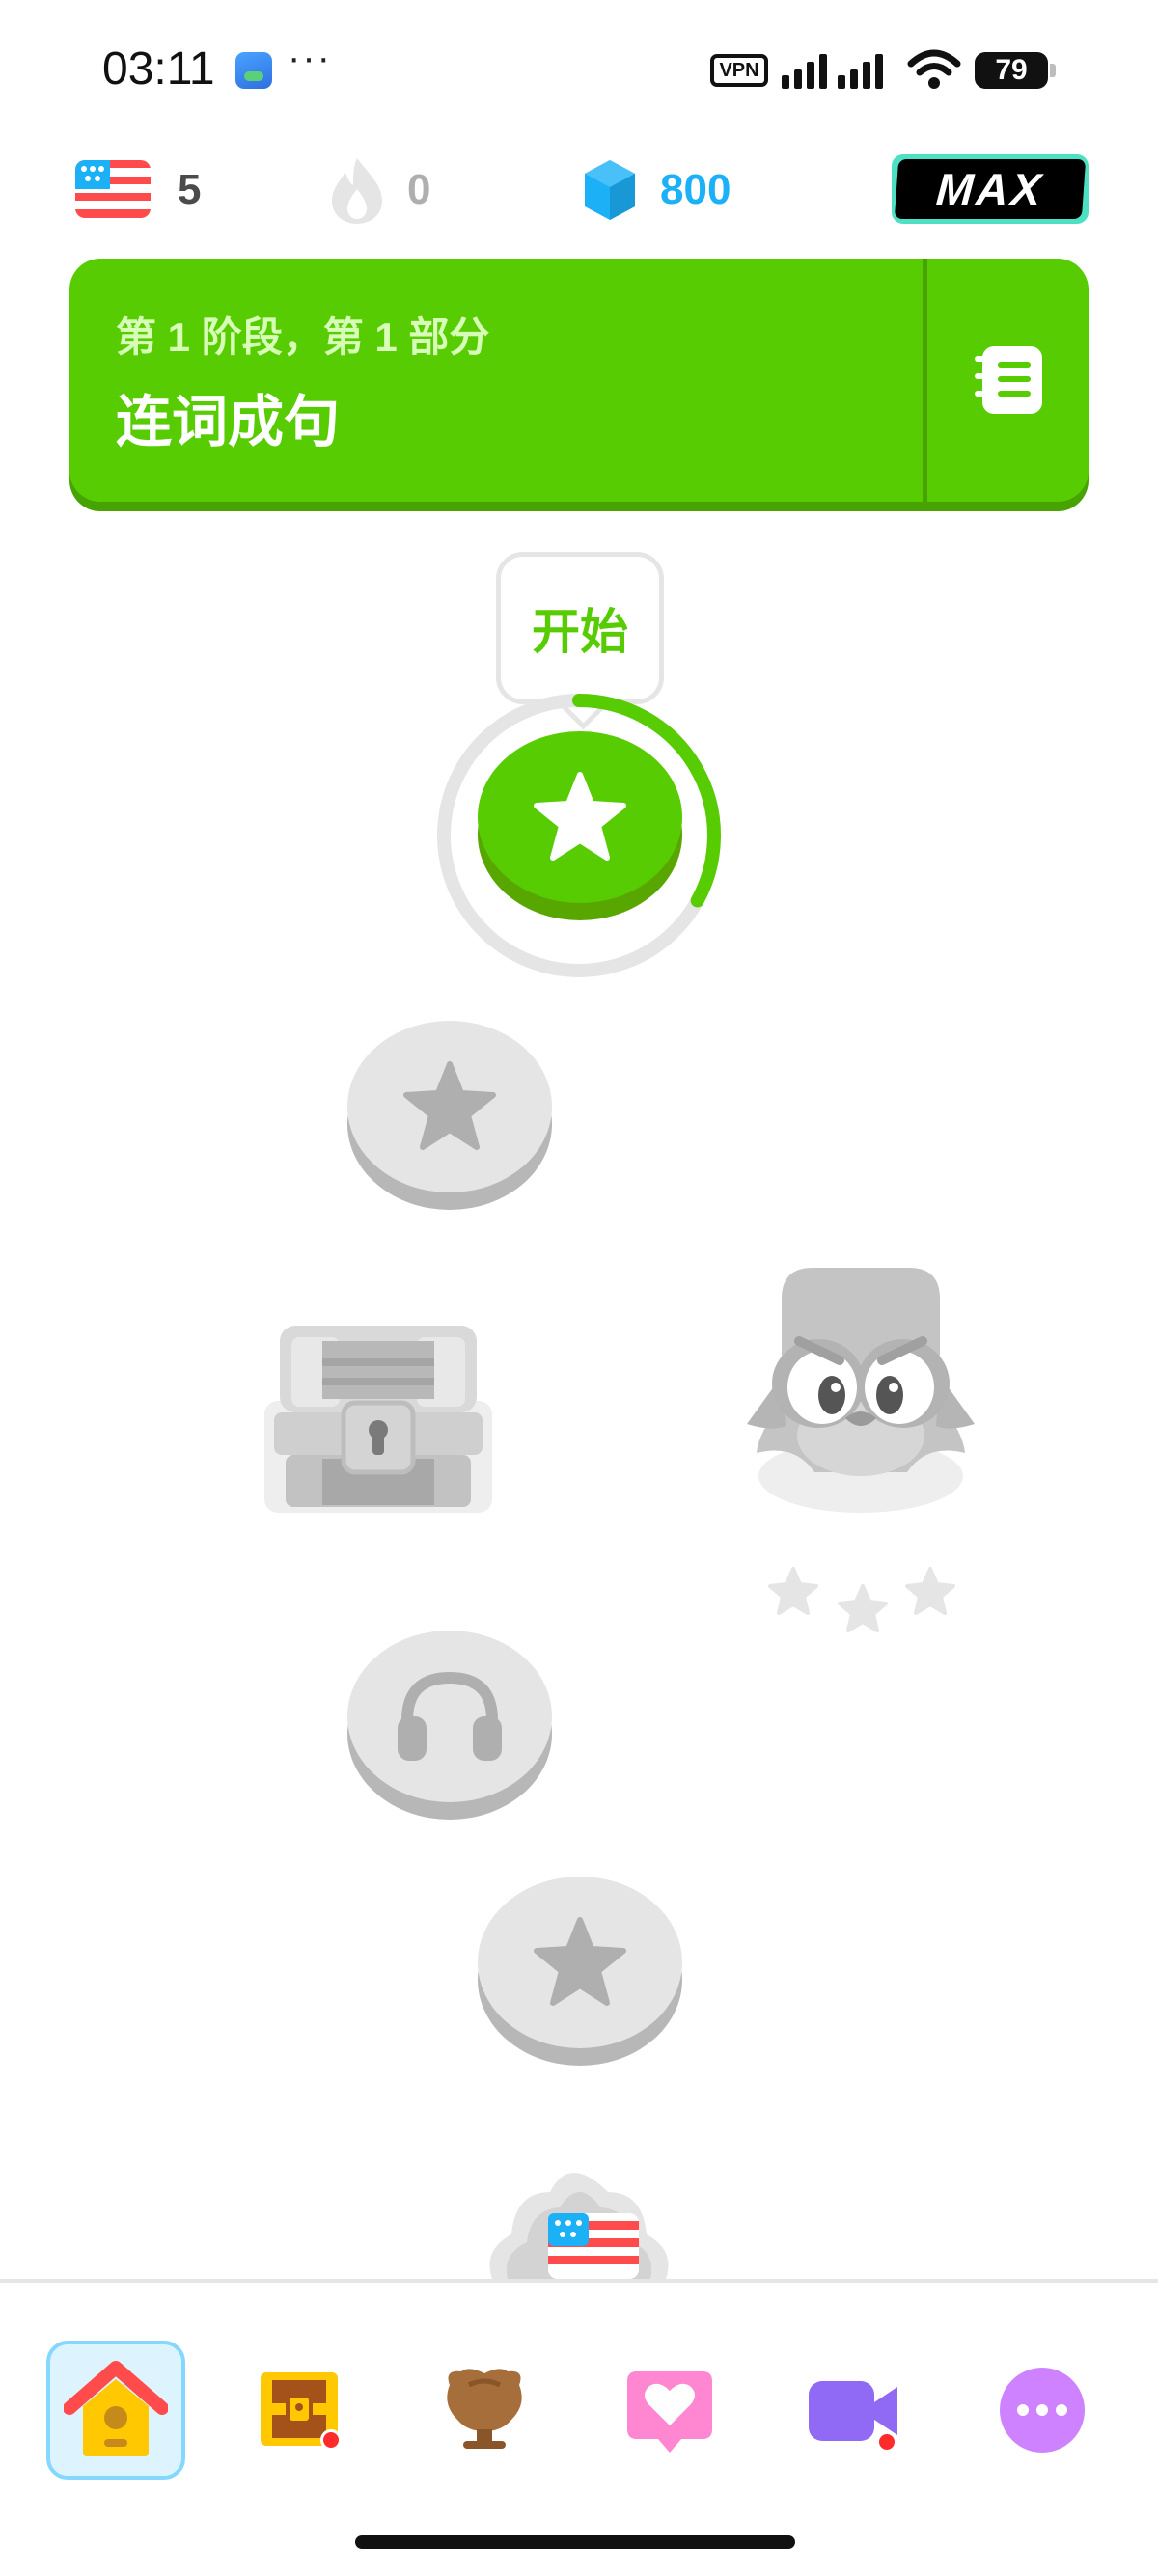 The image size is (1158, 2576). Describe the element at coordinates (331, 2440) in the screenshot. I see `nav-treasure-badge` at that location.